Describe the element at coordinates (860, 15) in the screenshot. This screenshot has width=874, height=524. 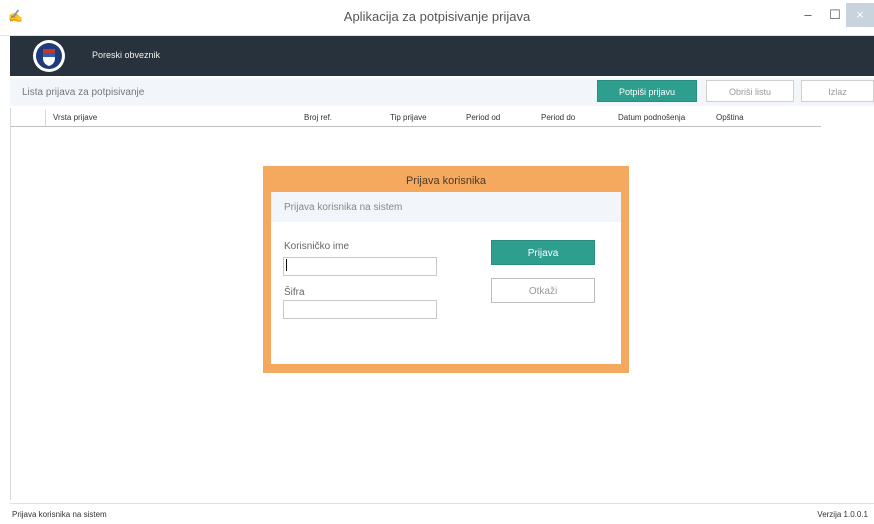
I see `close-button: ×` at that location.